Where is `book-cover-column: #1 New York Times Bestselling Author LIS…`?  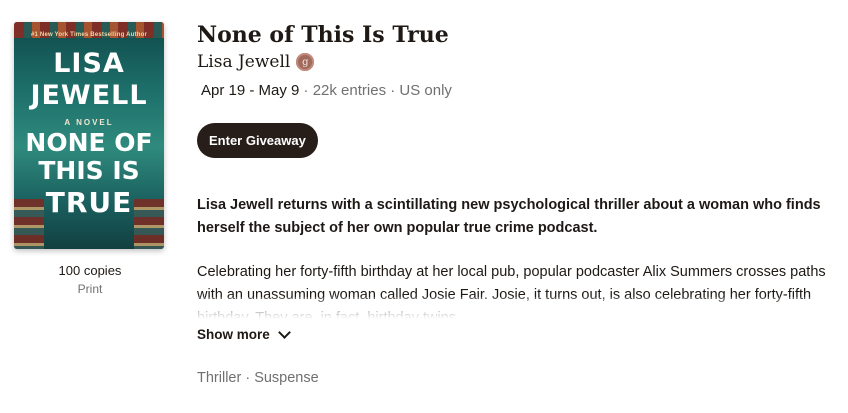
book-cover-column: #1 New York Times Bestselling Author LIS… is located at coordinates (90, 159).